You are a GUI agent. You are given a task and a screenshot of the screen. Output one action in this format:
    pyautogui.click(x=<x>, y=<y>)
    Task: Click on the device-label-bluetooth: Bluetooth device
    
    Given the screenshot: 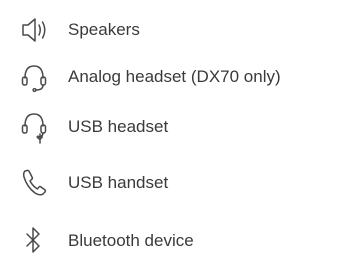 What is the action you would take?
    pyautogui.click(x=131, y=240)
    